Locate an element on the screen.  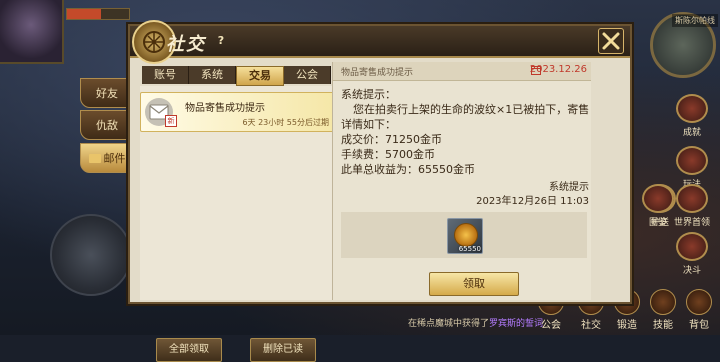
mail-expiry: 6天 23小时 55分后过期 is located at coordinates (285, 122).